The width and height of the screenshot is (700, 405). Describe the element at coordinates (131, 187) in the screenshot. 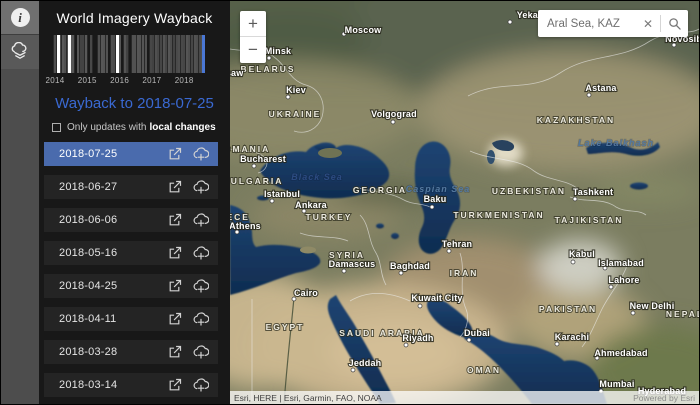

I see `release-row: 2018-06-27` at that location.